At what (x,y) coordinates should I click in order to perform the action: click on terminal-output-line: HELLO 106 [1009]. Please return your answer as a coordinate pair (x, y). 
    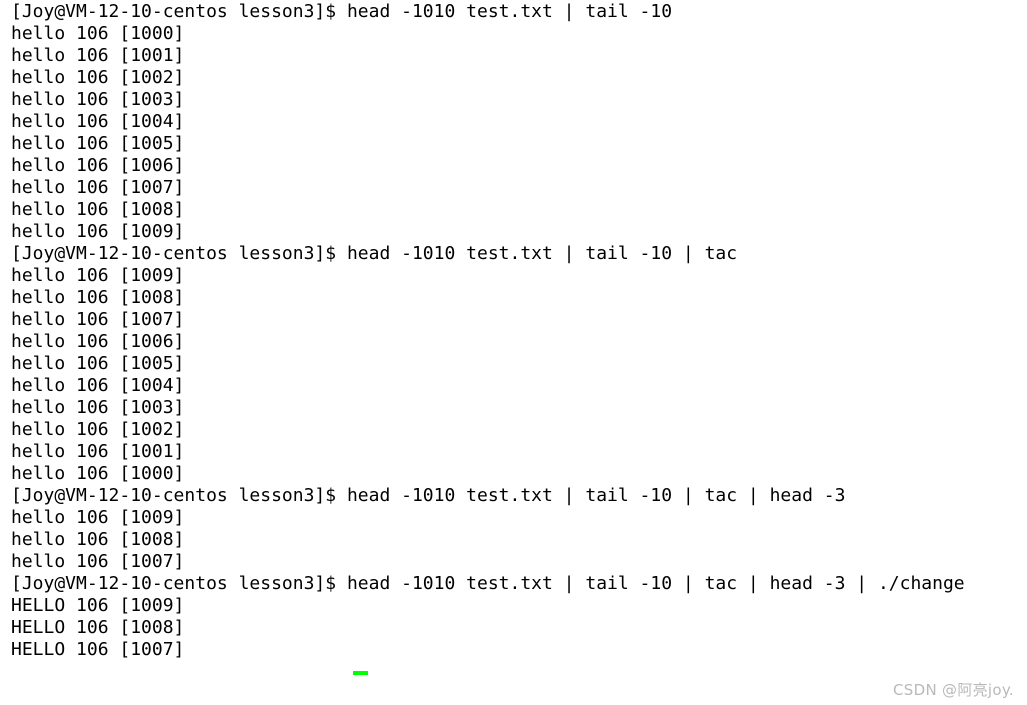
    Looking at the image, I should click on (98, 605).